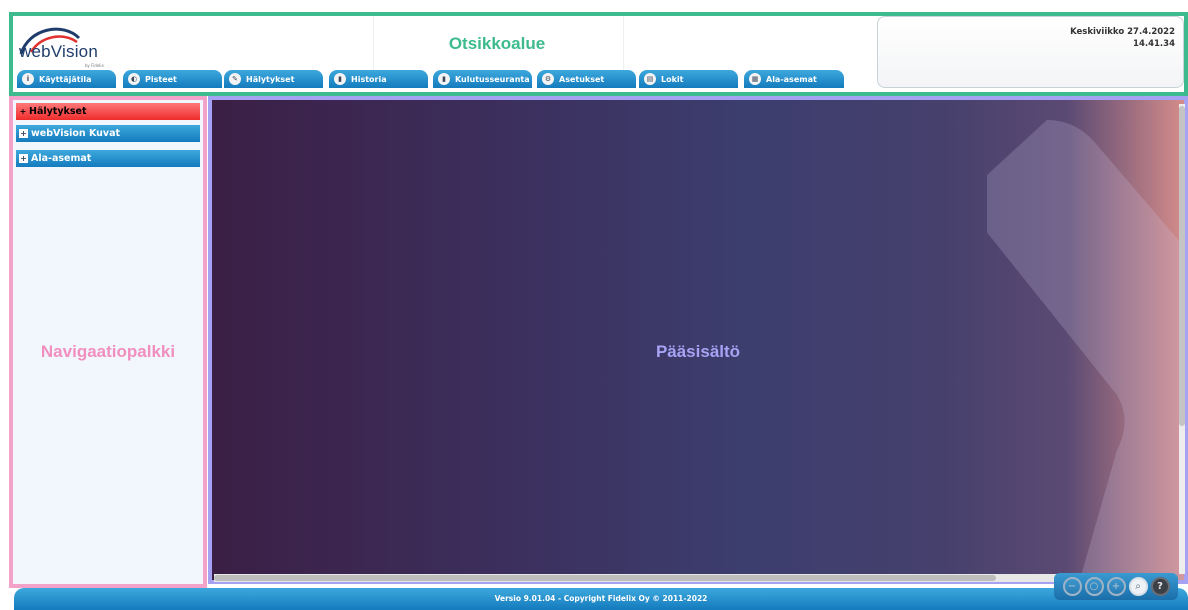  Describe the element at coordinates (582, 79) in the screenshot. I see `tab-label: Asetukset` at that location.